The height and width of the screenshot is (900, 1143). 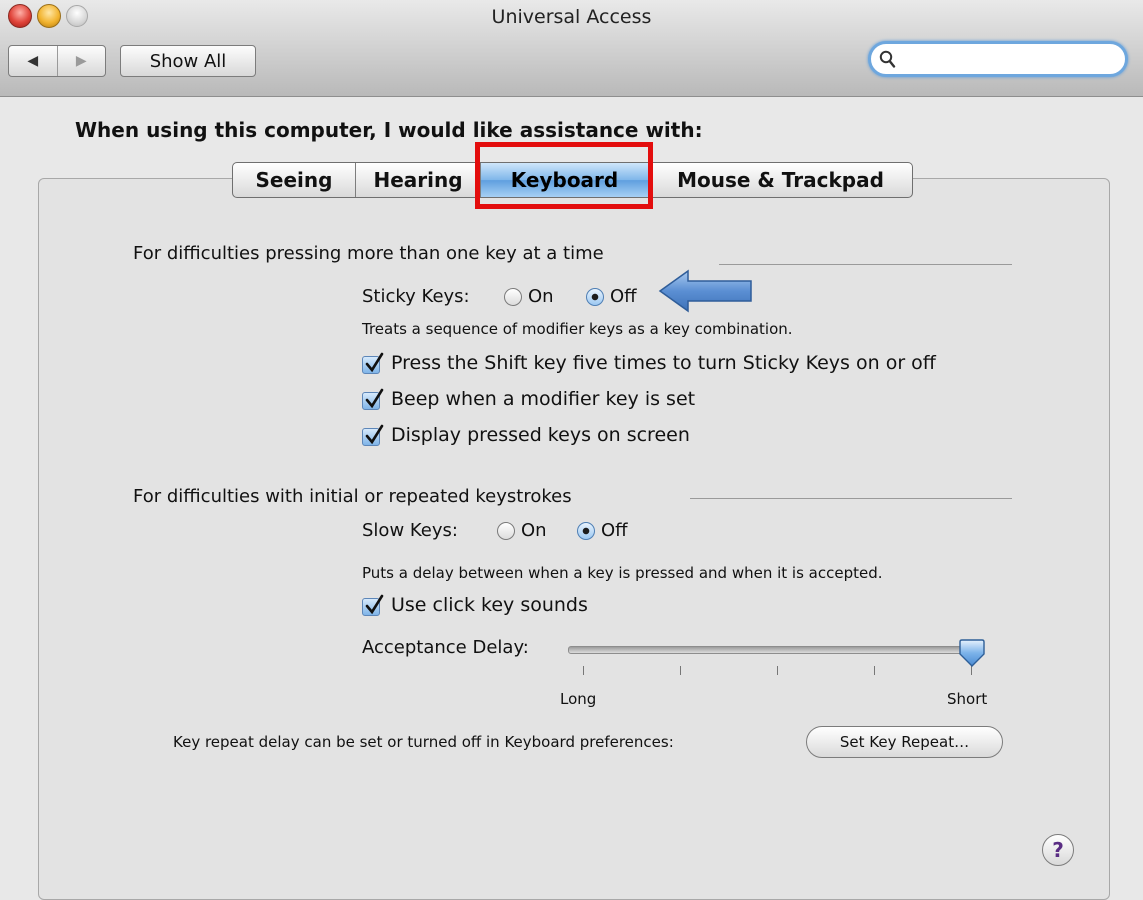 What do you see at coordinates (81, 61) in the screenshot?
I see `forward-arrow-icon: ▶` at bounding box center [81, 61].